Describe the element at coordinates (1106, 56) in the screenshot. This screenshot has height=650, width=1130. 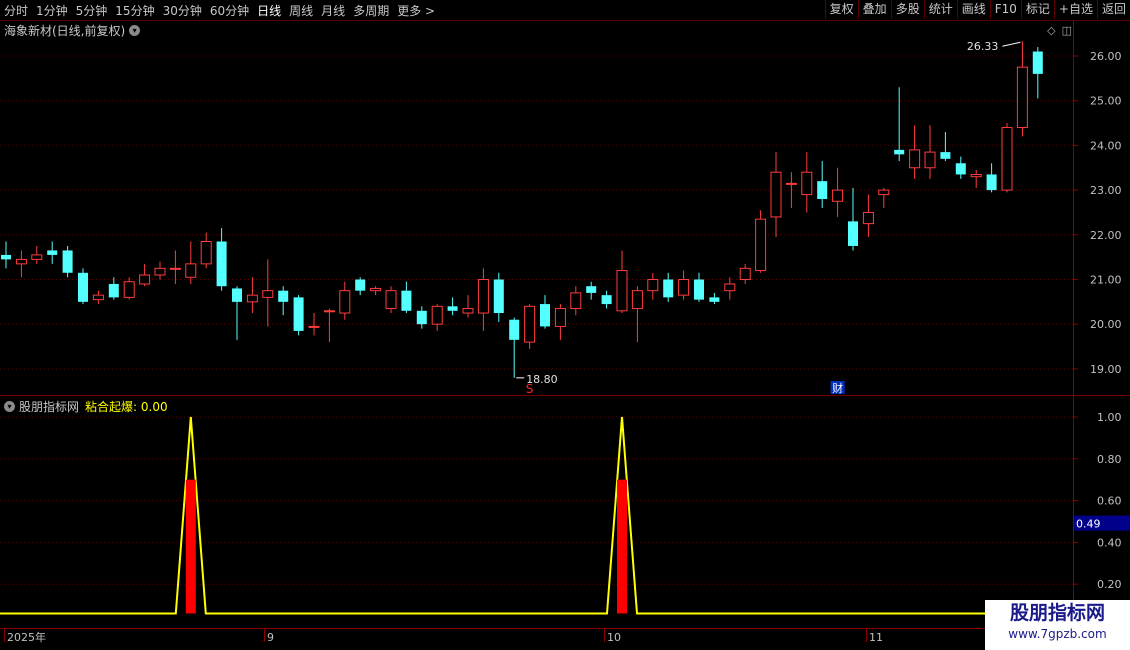
I see `price-tick-label: 26.00` at that location.